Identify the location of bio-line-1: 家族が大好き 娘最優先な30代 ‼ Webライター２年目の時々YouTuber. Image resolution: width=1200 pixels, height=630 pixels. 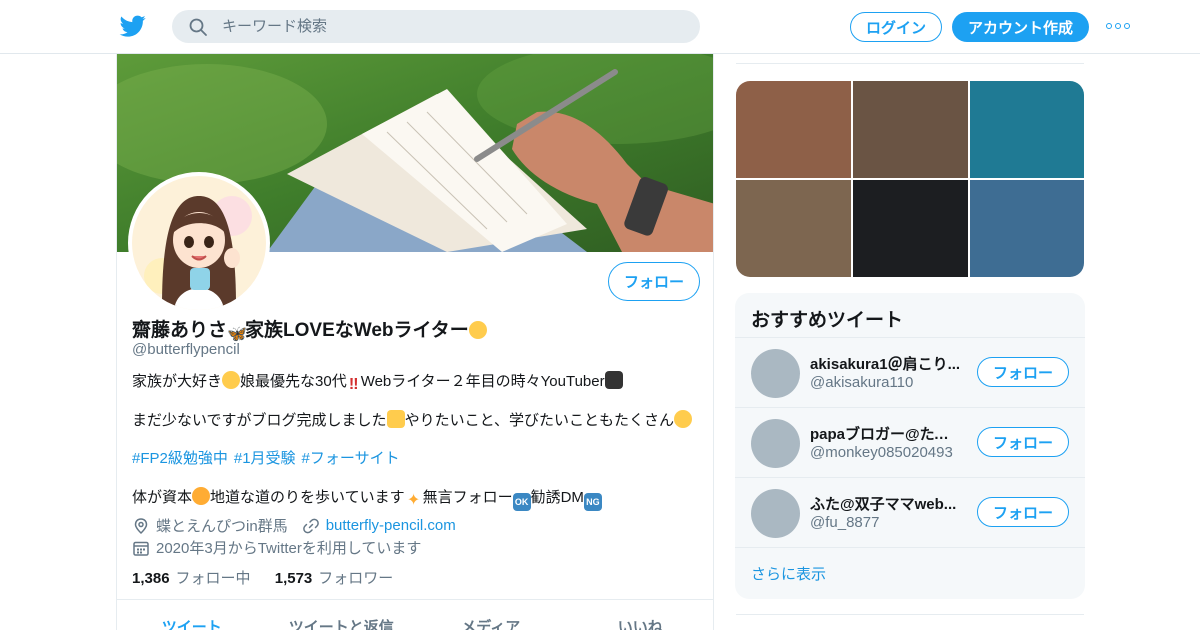
(377, 382).